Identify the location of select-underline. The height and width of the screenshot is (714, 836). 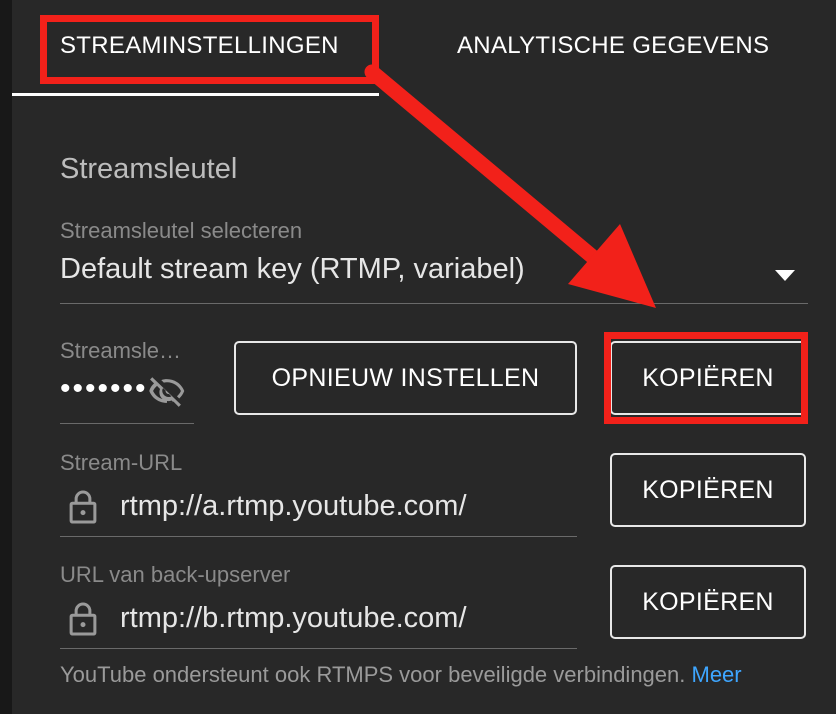
(434, 303).